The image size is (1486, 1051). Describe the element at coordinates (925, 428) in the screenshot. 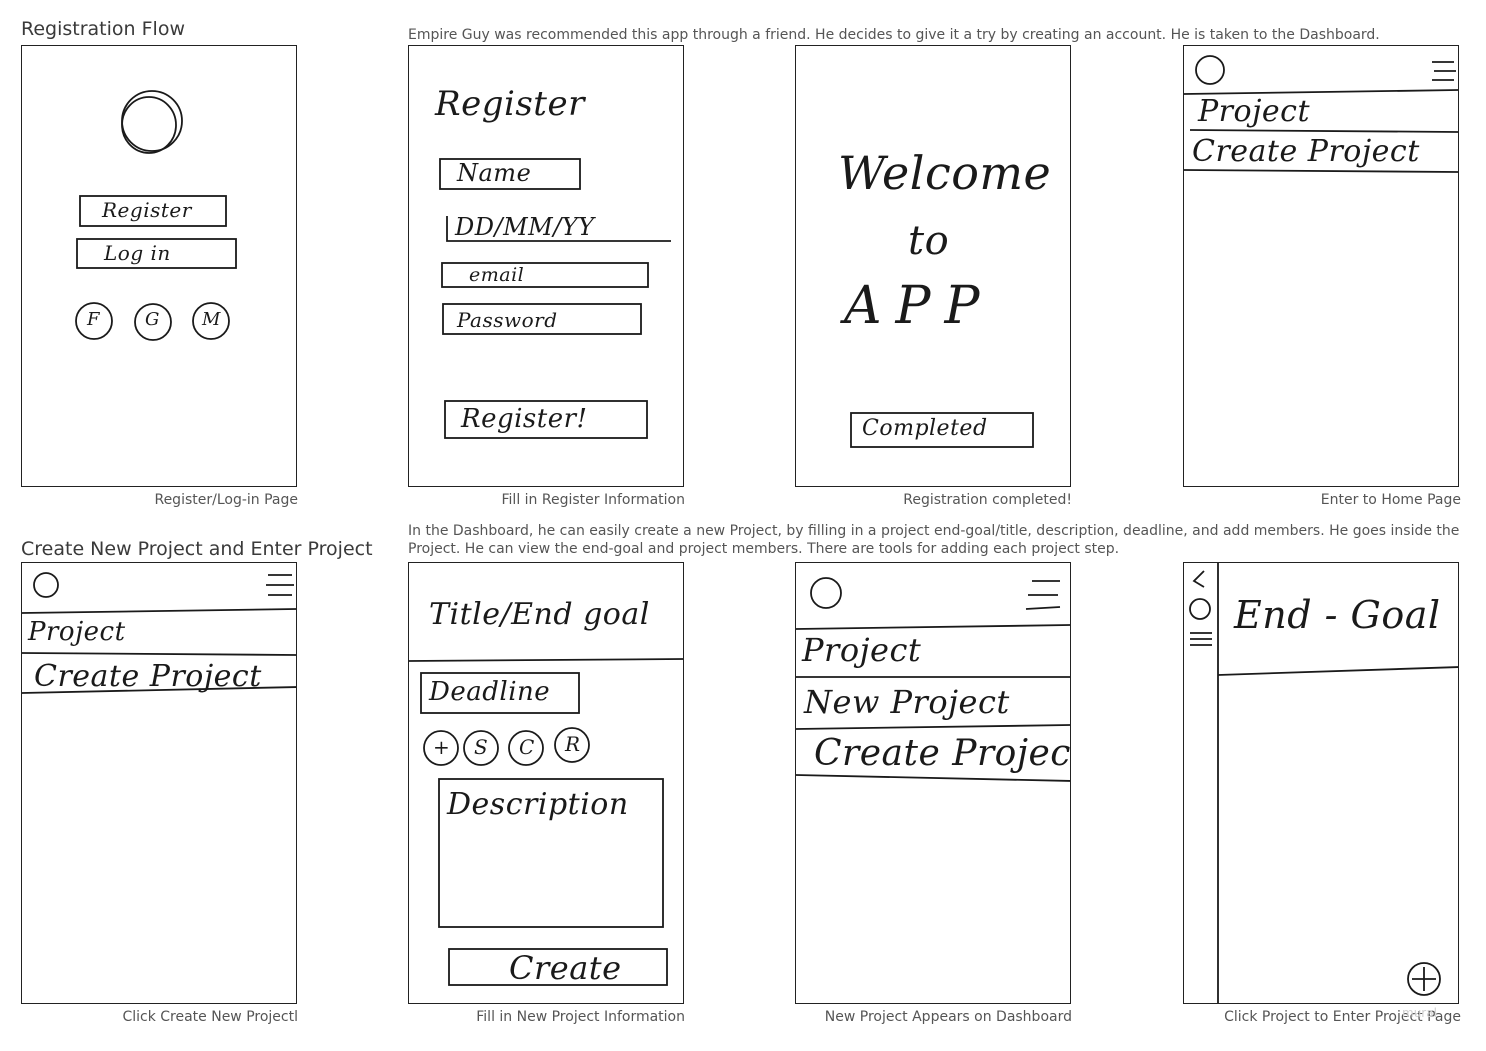

I see `completed-button: Completed` at that location.